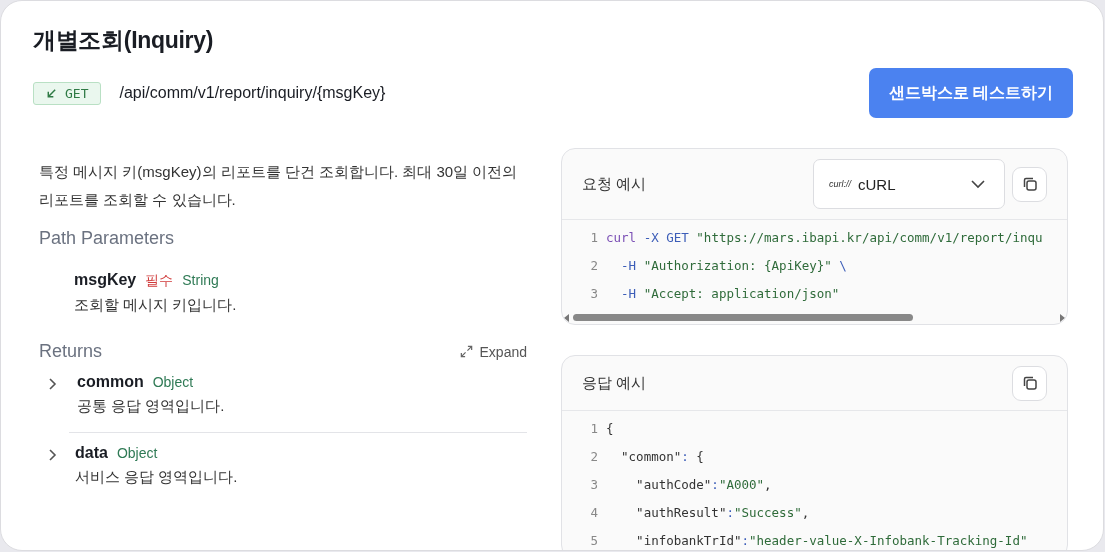 Image resolution: width=1105 pixels, height=552 pixels. What do you see at coordinates (124, 40) in the screenshot?
I see `page-title: 개별조회(Inquiry)` at bounding box center [124, 40].